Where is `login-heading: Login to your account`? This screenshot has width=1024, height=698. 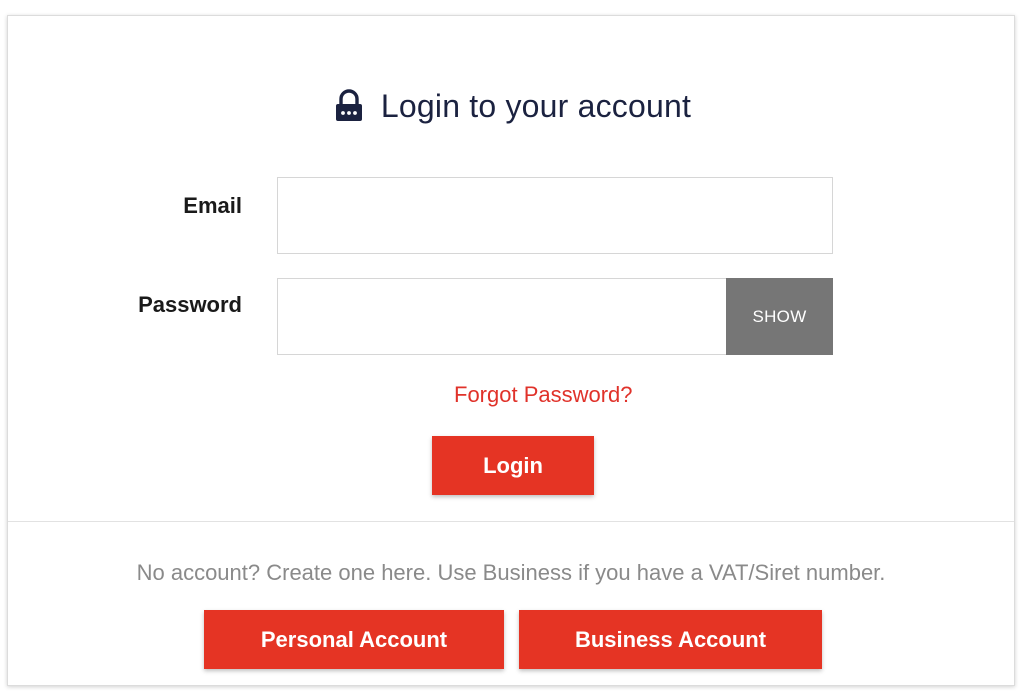 login-heading: Login to your account is located at coordinates (511, 106).